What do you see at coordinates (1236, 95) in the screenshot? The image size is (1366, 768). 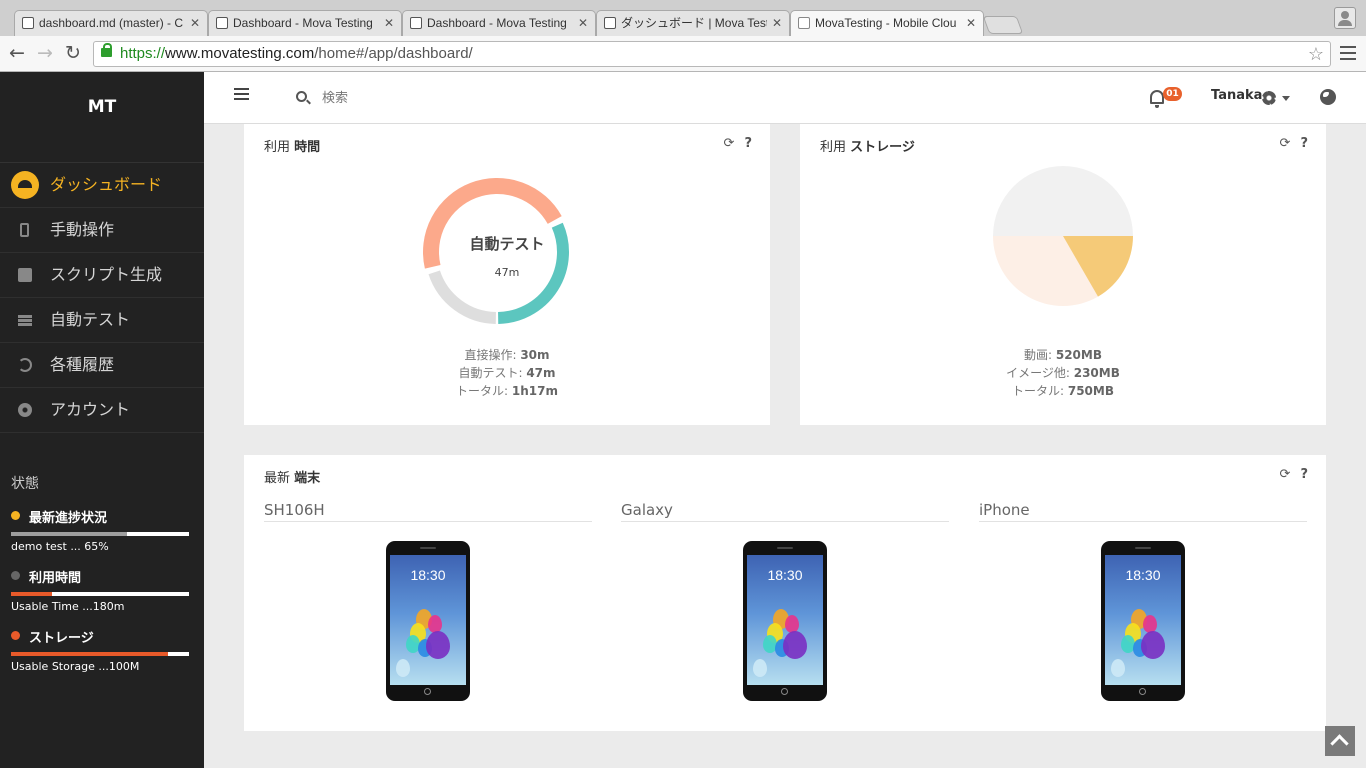 I see `user-name: Tanaka` at bounding box center [1236, 95].